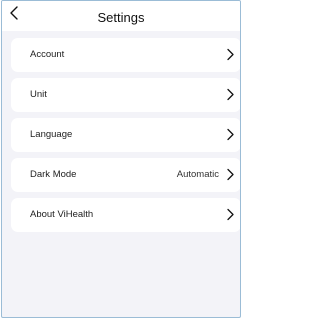 Image resolution: width=320 pixels, height=320 pixels. I want to click on page-title: Settings, so click(121, 17).